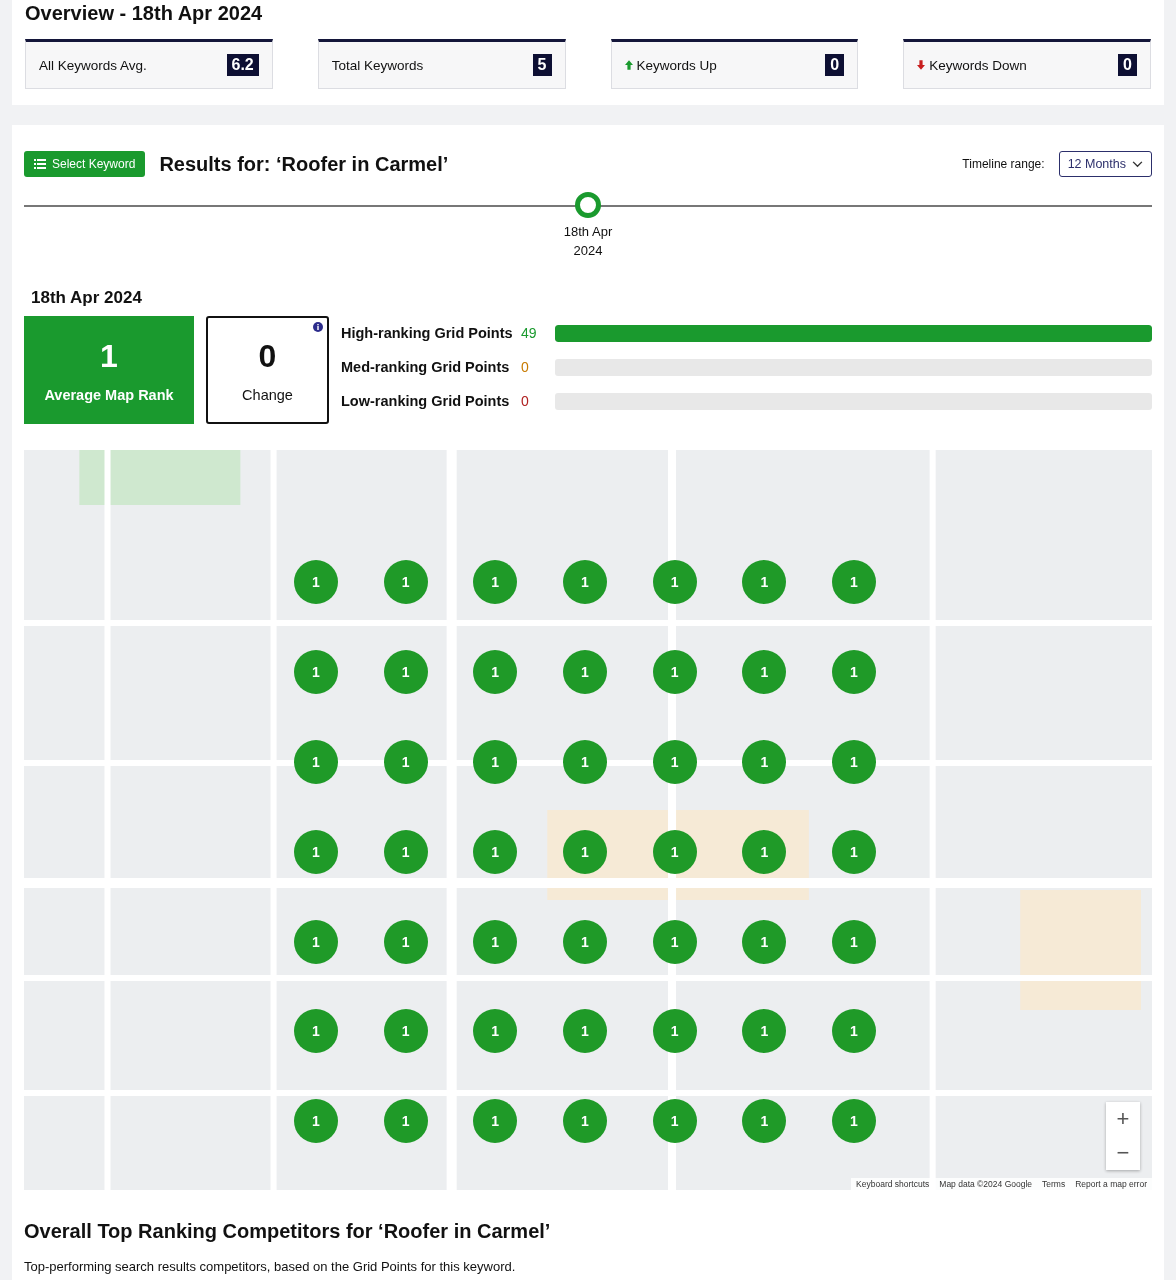  Describe the element at coordinates (542, 65) in the screenshot. I see `stat-value: 5` at that location.